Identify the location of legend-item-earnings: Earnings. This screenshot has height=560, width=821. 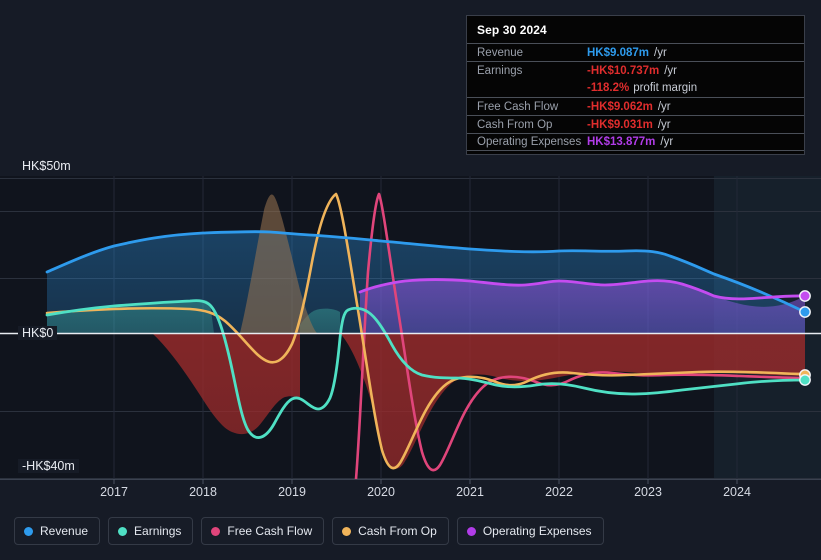
(151, 531).